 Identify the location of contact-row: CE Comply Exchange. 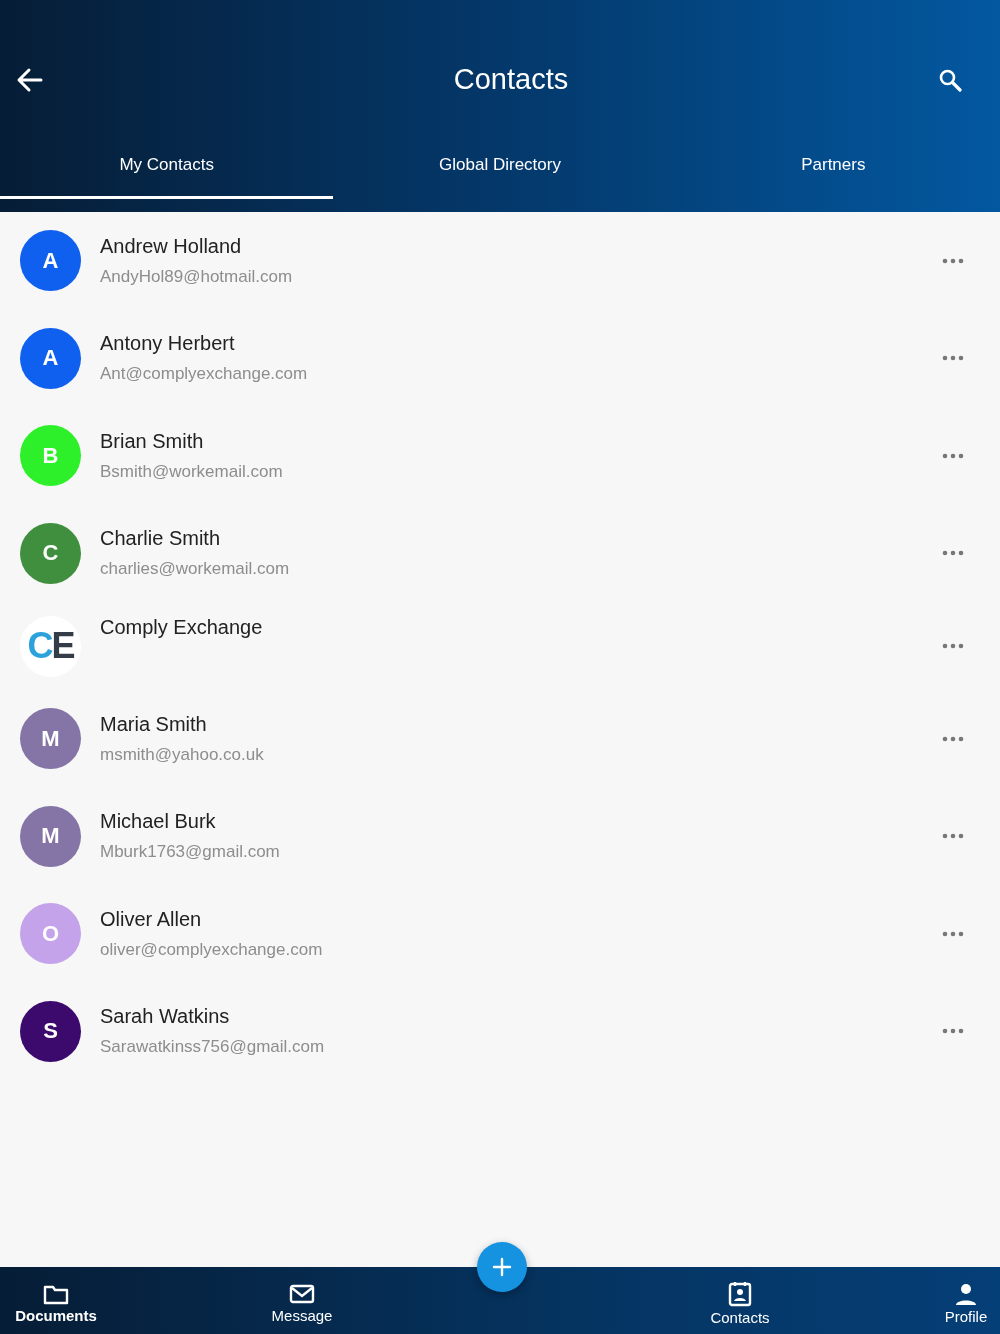
(500, 646).